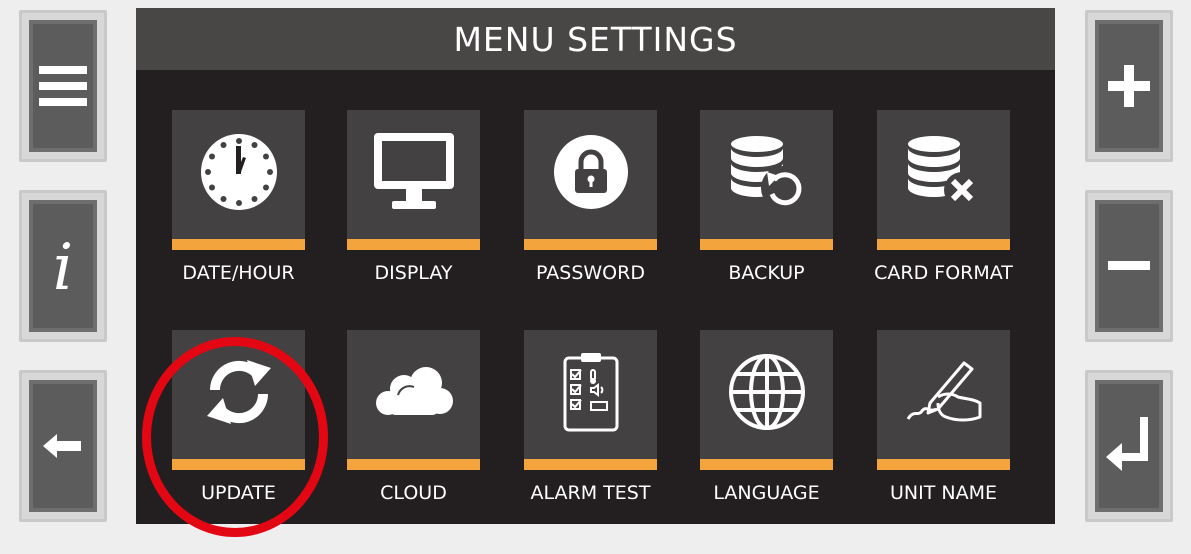  What do you see at coordinates (943, 493) in the screenshot?
I see `tile-label: UNIT NAME` at bounding box center [943, 493].